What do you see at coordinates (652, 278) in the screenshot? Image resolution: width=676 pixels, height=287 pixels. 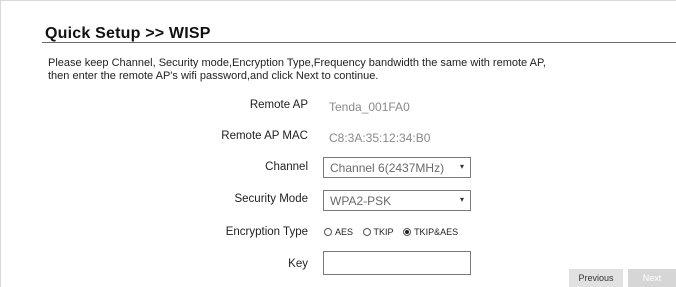 I see `next-button: Next` at bounding box center [652, 278].